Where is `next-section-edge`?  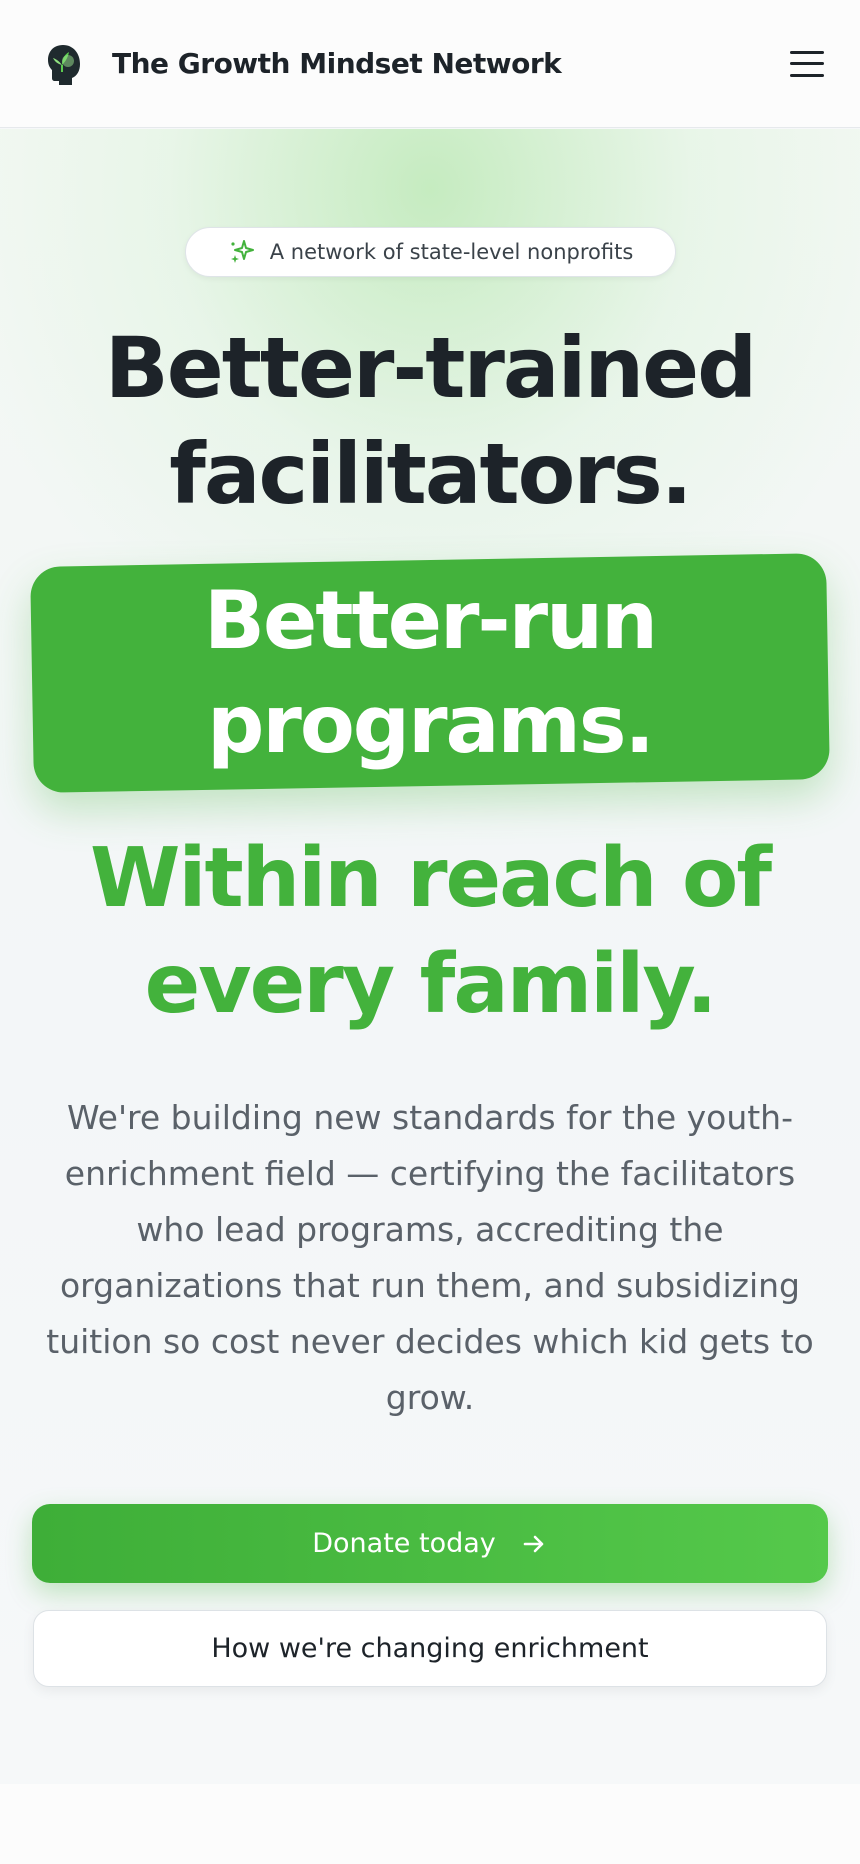
next-section-edge is located at coordinates (430, 1824).